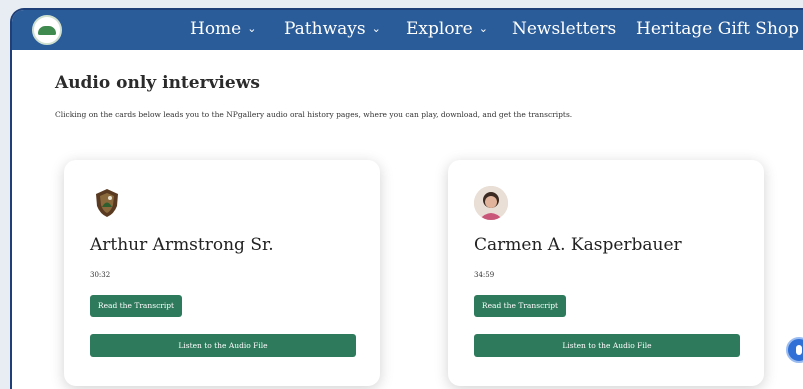 The height and width of the screenshot is (389, 803). I want to click on audio-duration: 30:32, so click(100, 275).